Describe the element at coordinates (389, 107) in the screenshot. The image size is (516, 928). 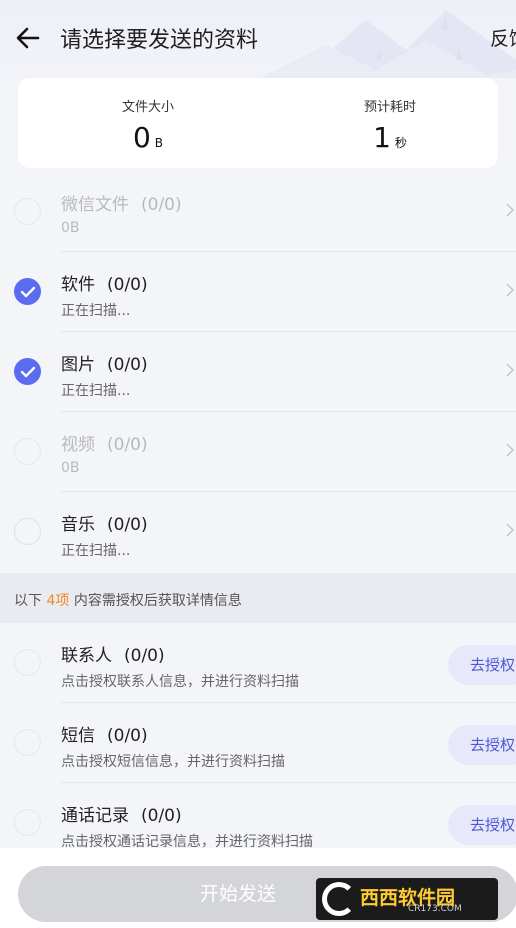
I see `estimated-time-label: 预计耗时` at that location.